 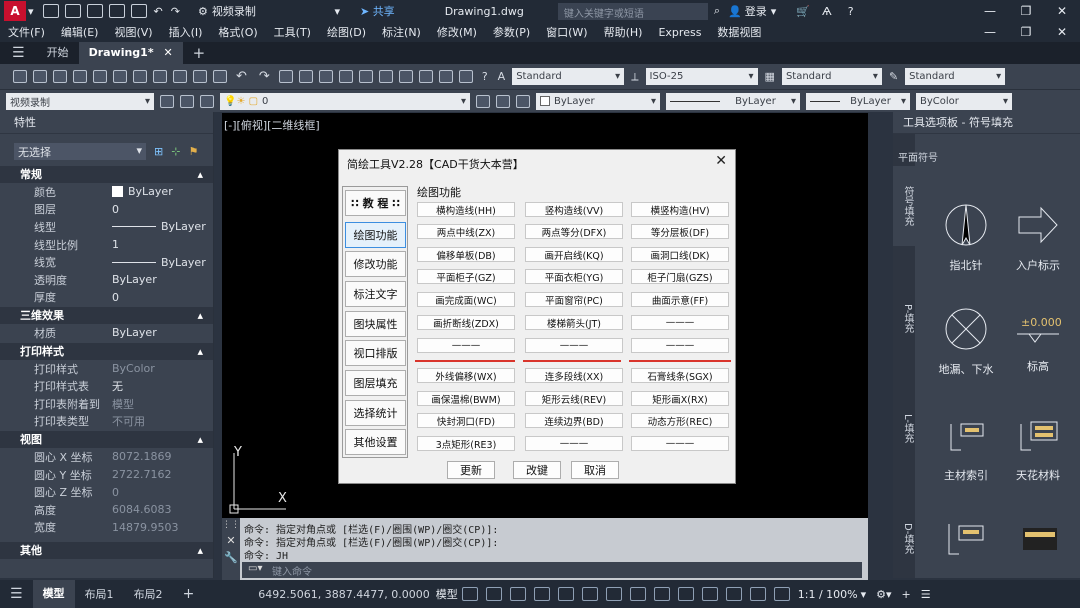 I want to click on function-button: 连多段线(XX), so click(x=574, y=375).